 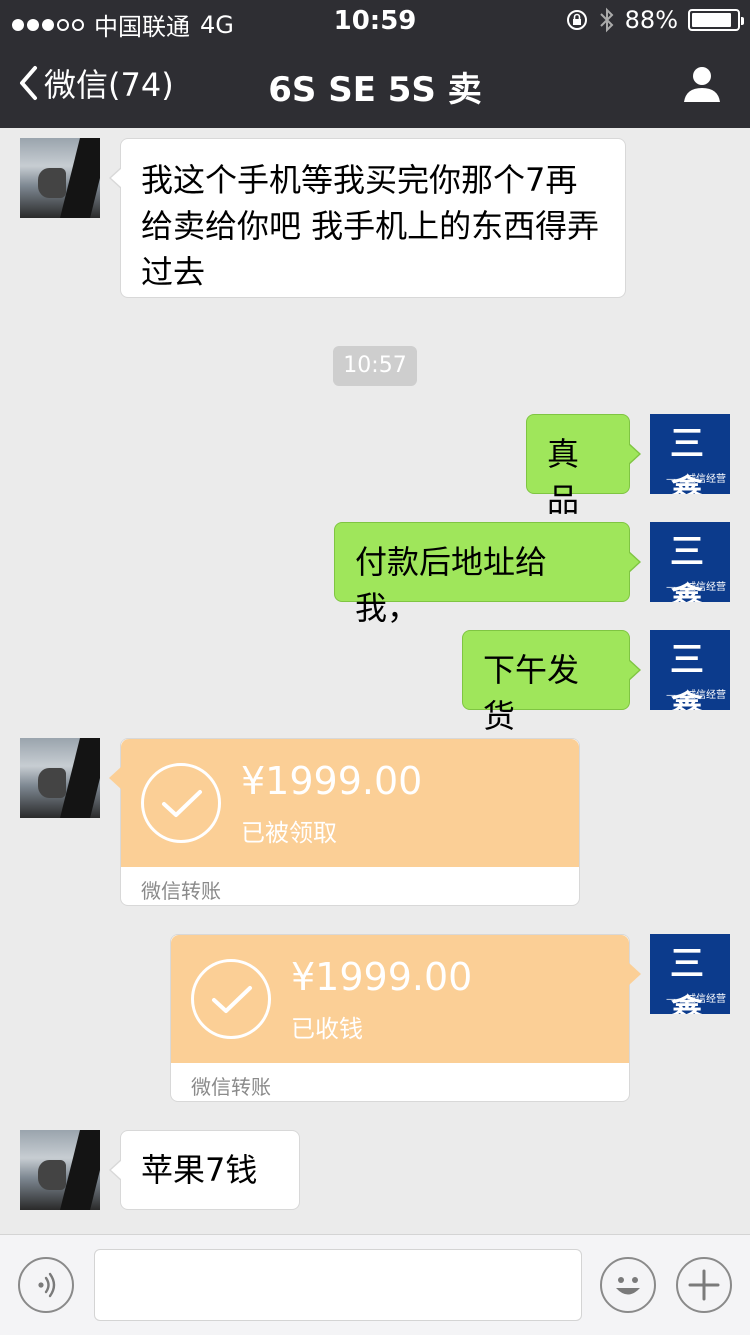 I want to click on message-text: 付款后地址给我，, so click(x=451, y=585).